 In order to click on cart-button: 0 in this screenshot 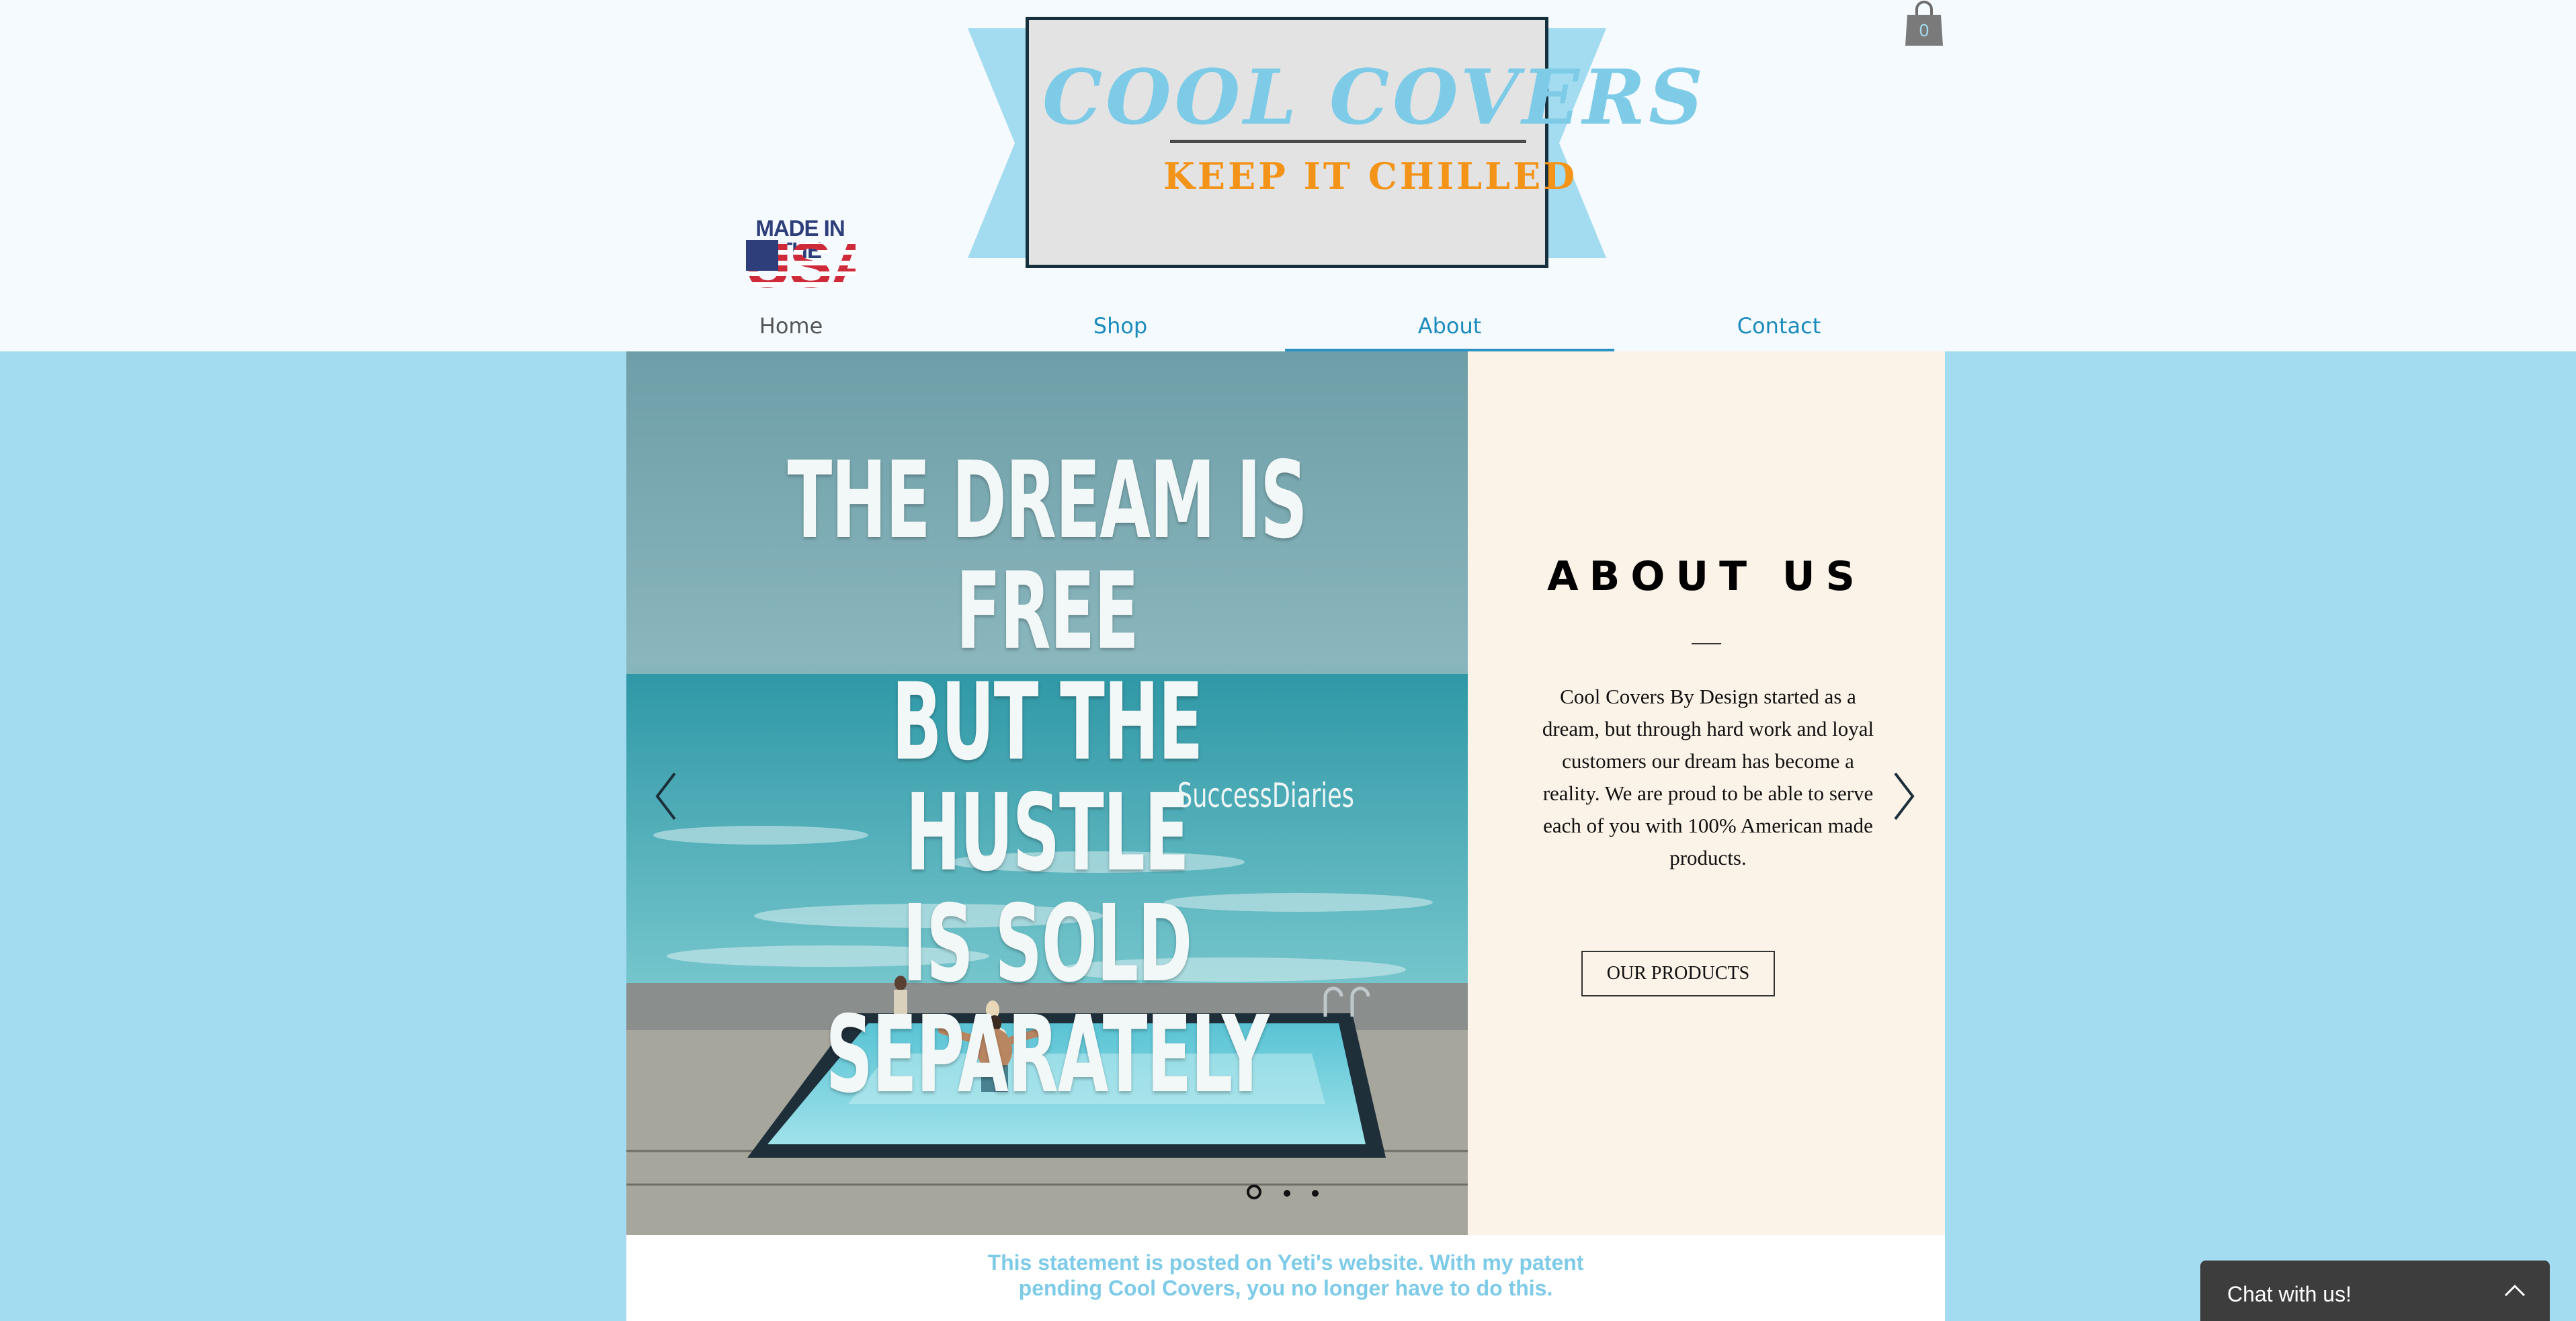, I will do `click(1924, 24)`.